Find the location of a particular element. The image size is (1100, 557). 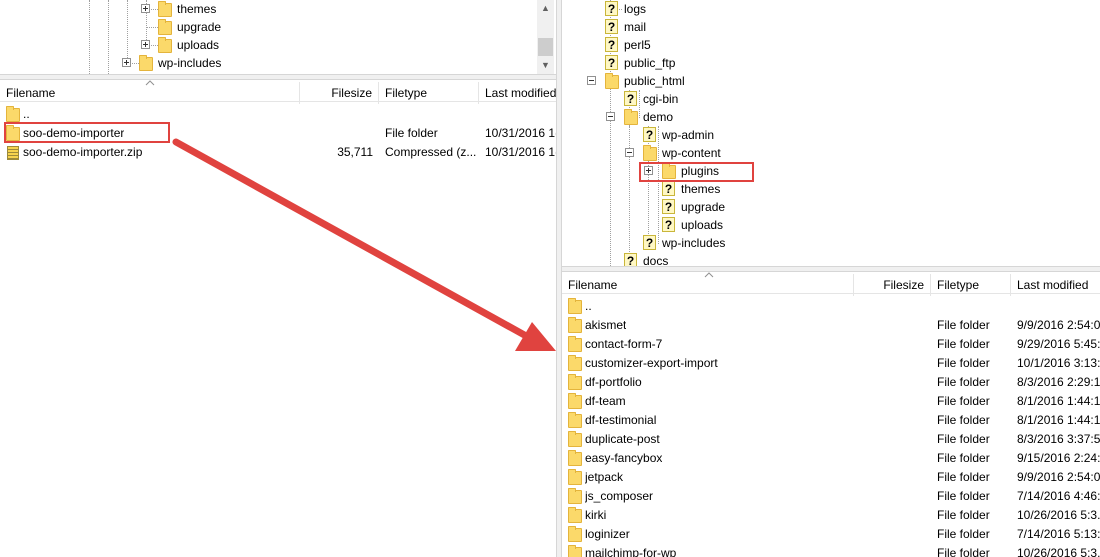

tree-item-uploads: uploads is located at coordinates (268, 45).